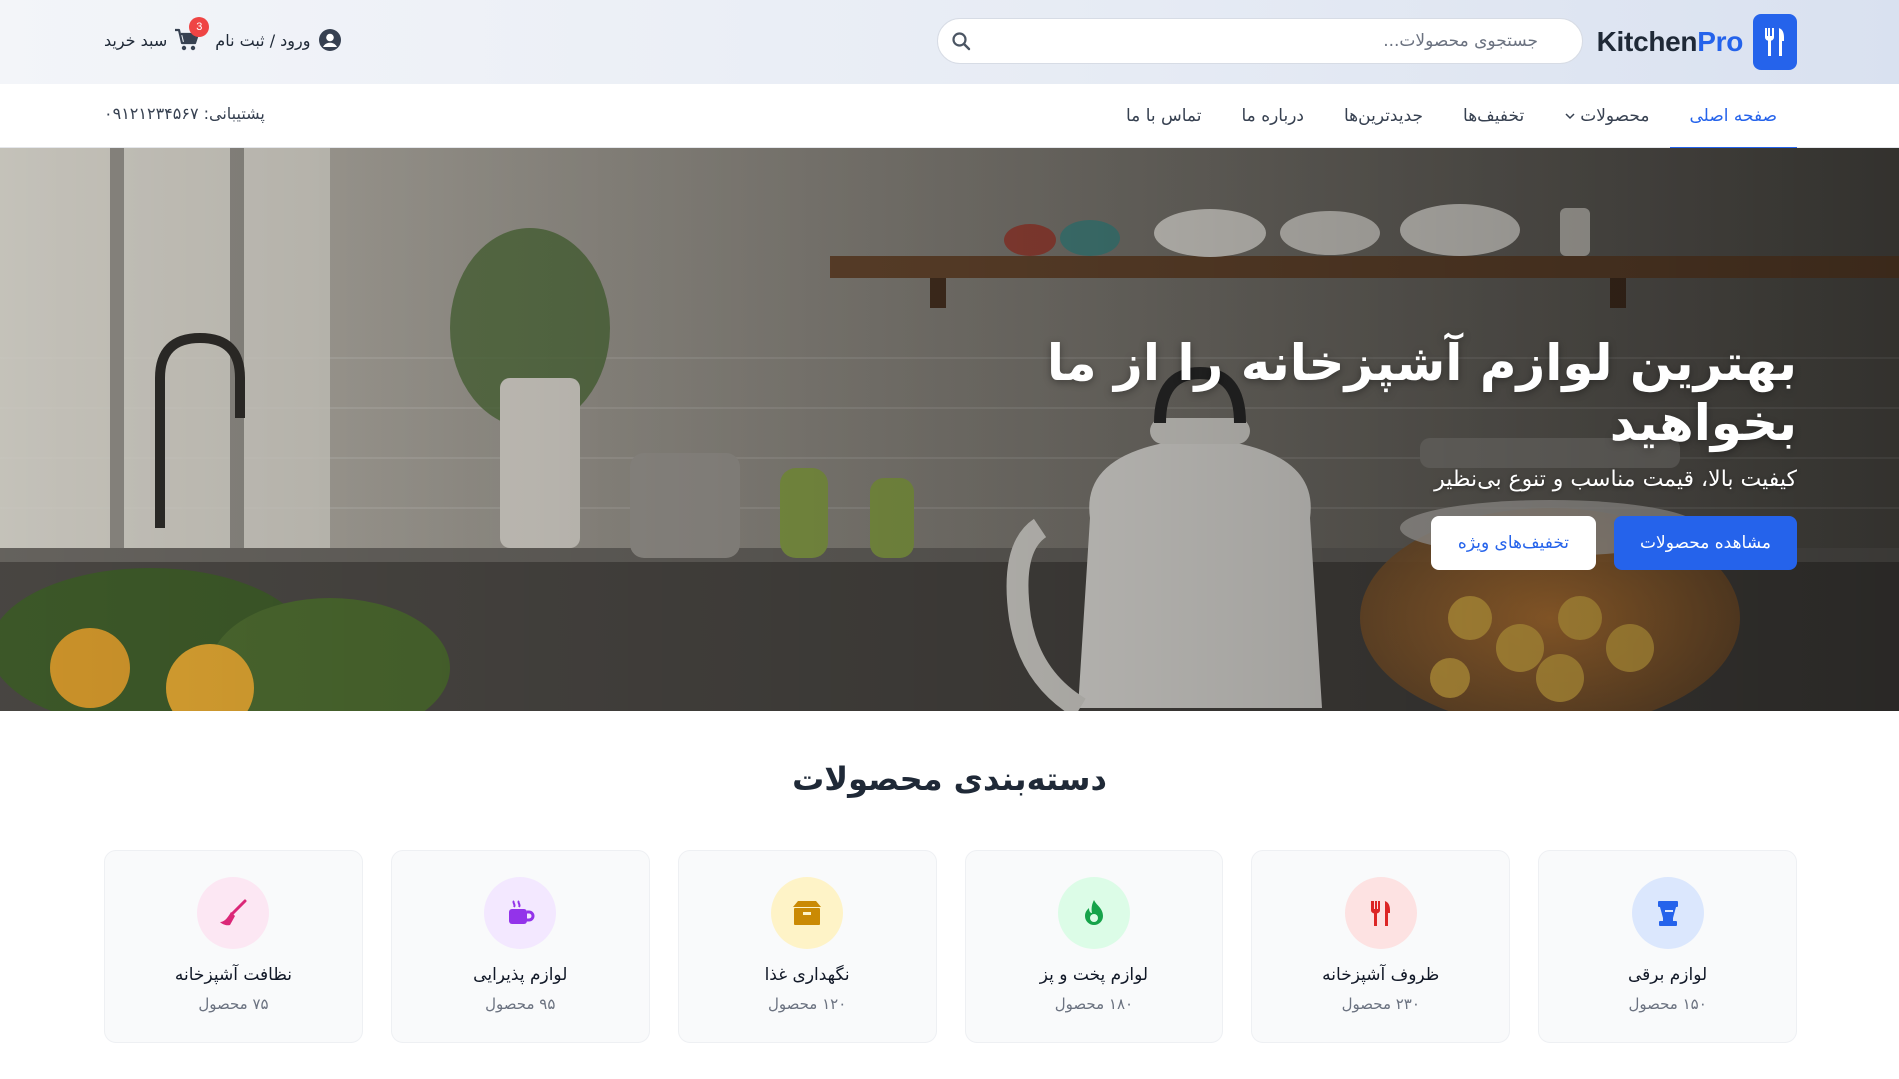 This screenshot has width=1899, height=1079. I want to click on special-offers-button: تخفیف‌های ویژه, so click(1513, 543).